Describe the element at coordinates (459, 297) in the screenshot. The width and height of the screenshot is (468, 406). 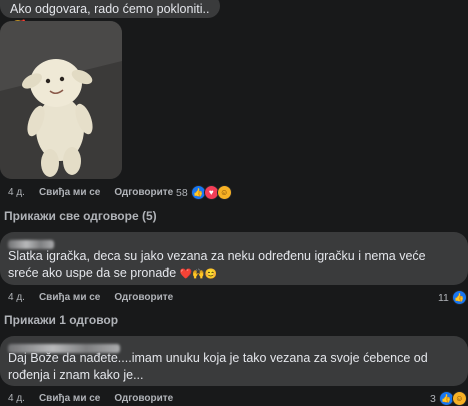
I see `like-reaction-icon: 👍` at that location.